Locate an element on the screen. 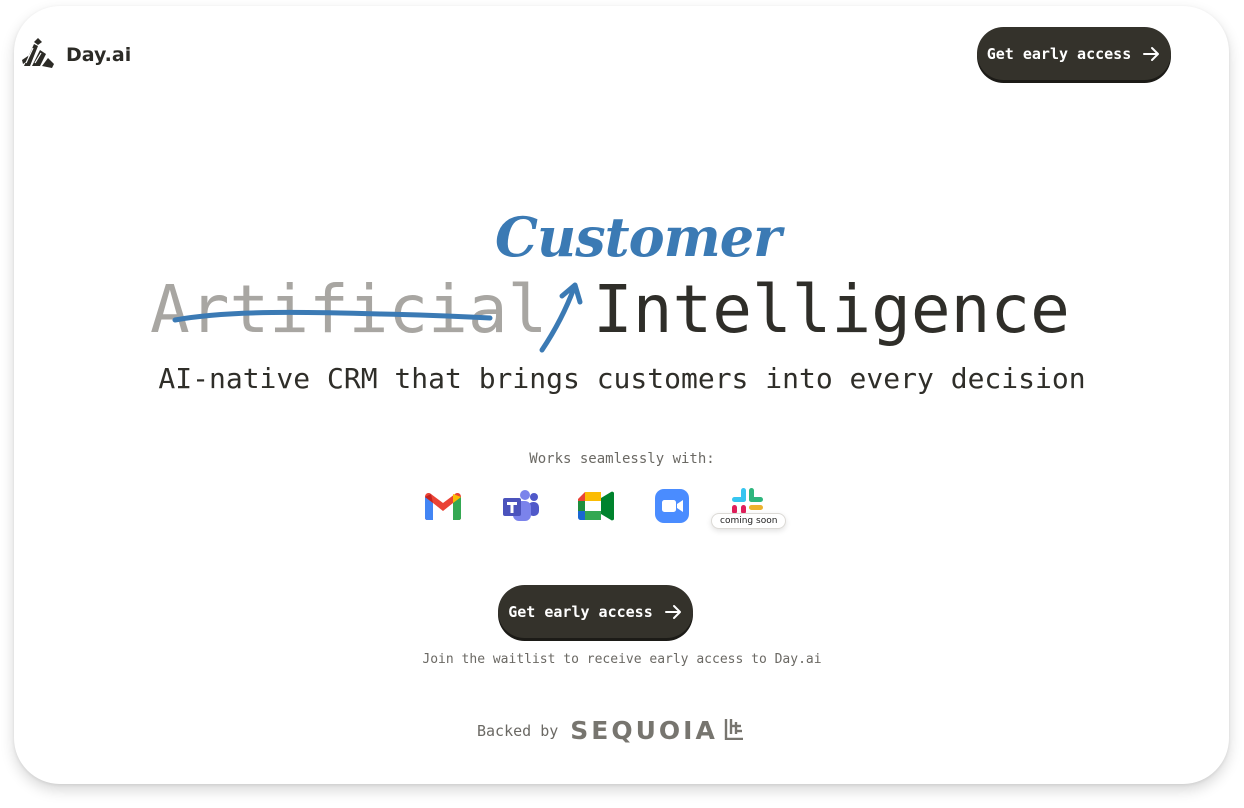 This screenshot has width=1244, height=808. header-get-early-access-button: Get early access is located at coordinates (1074, 53).